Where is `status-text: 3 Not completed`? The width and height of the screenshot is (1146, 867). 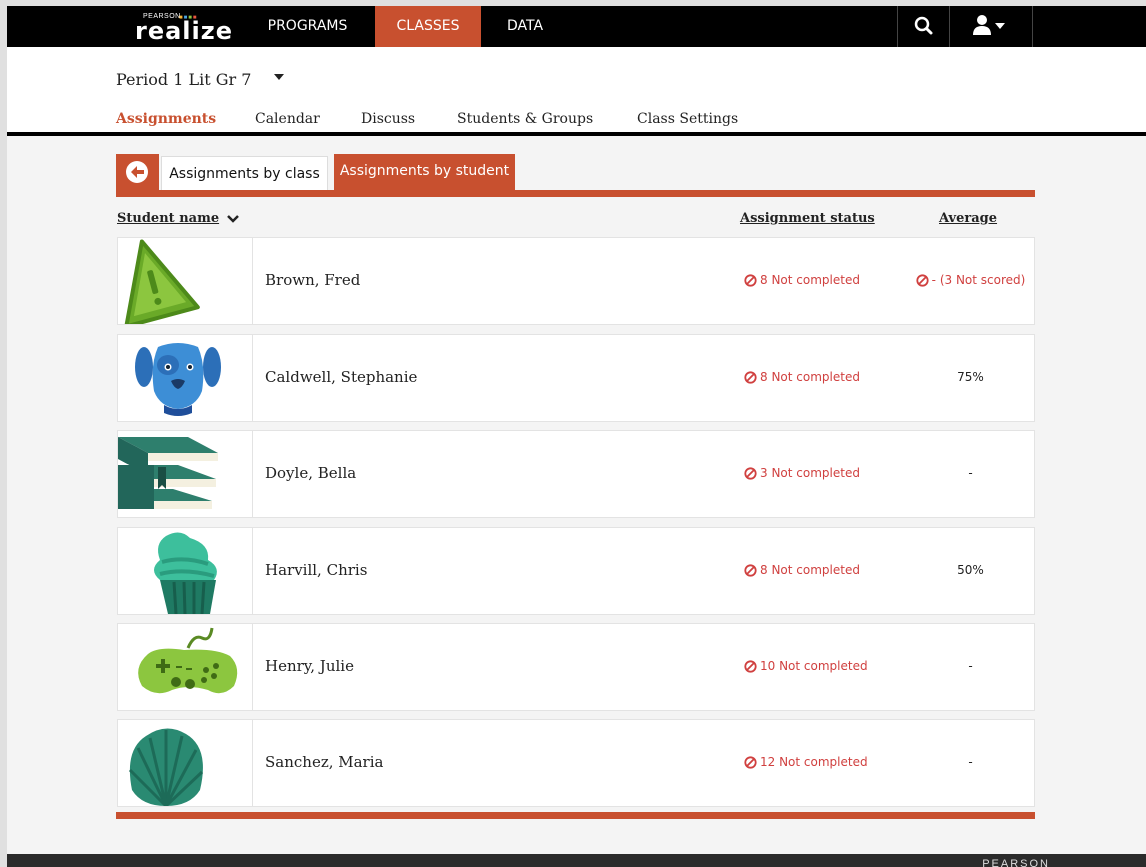 status-text: 3 Not completed is located at coordinates (810, 473).